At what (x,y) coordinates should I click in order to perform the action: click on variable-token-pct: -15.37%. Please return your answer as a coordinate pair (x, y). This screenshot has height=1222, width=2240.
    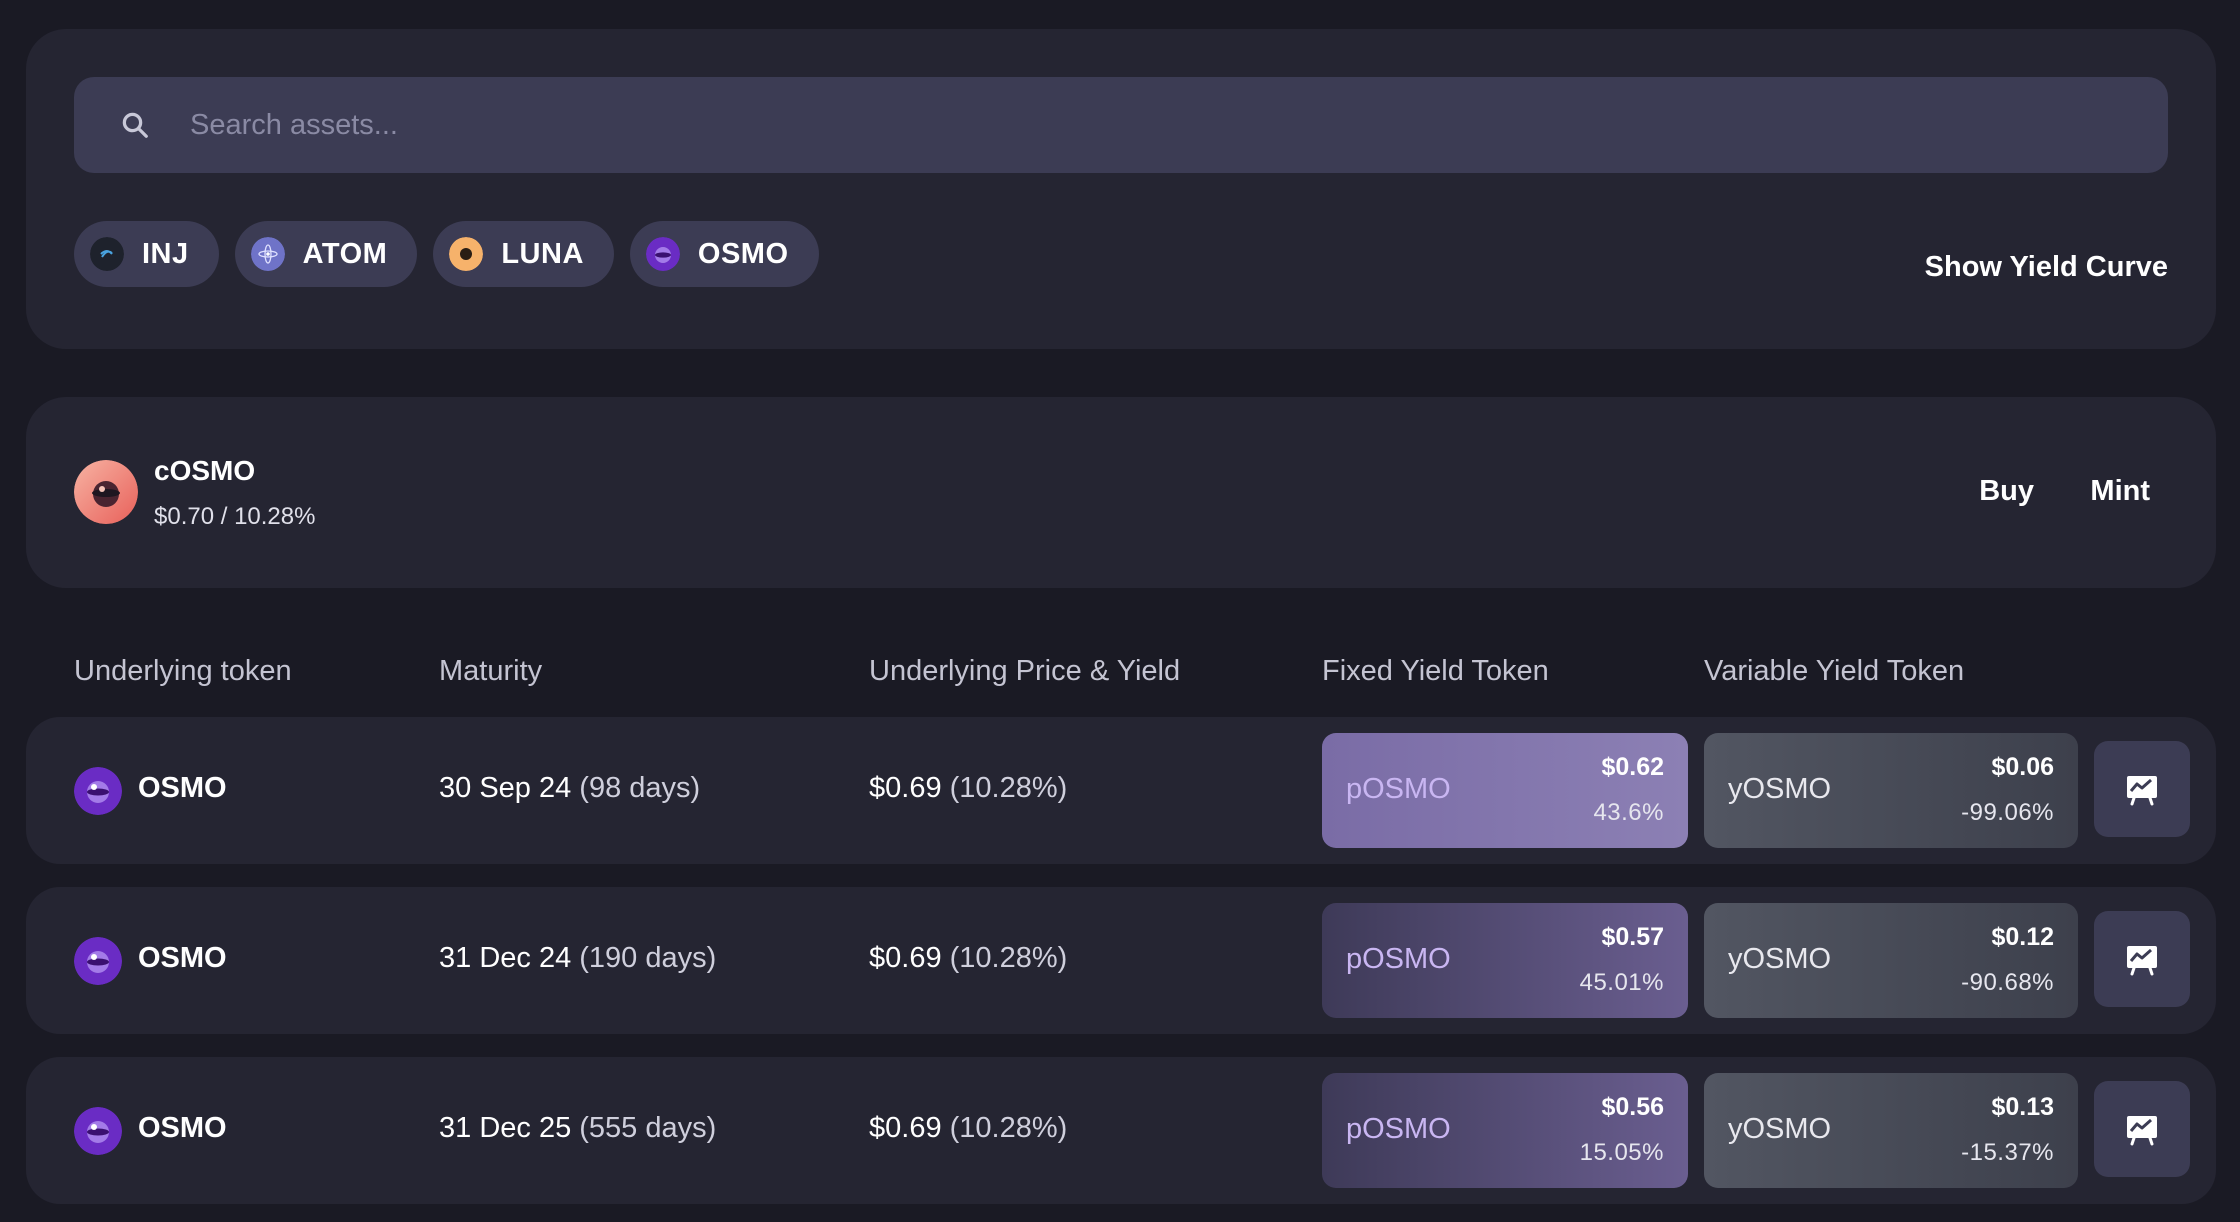
    Looking at the image, I should click on (2007, 1152).